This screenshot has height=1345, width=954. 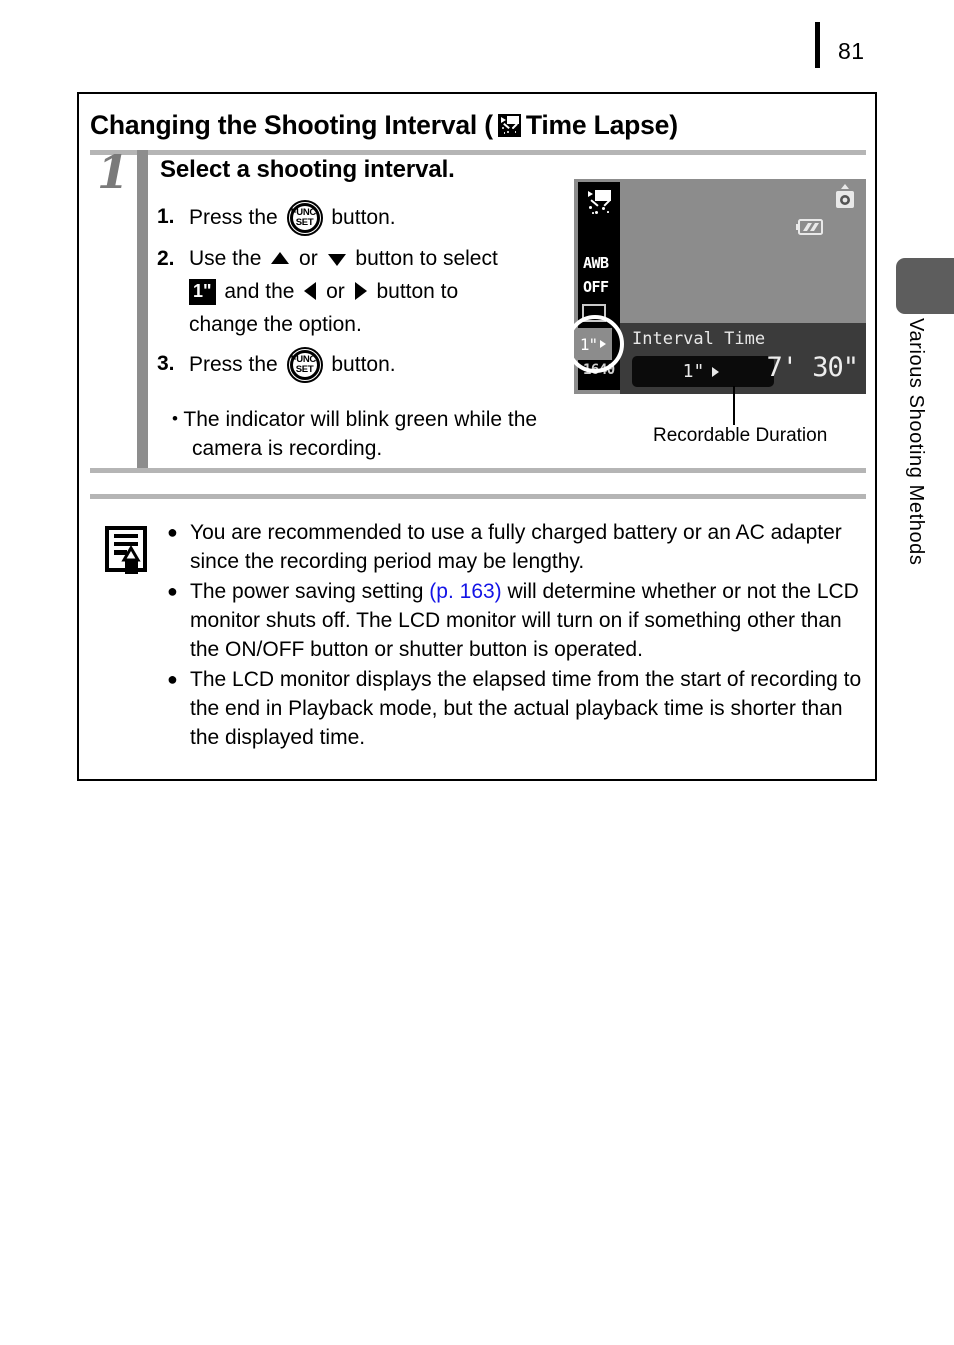 I want to click on step-2-text-and: and the, so click(x=259, y=291).